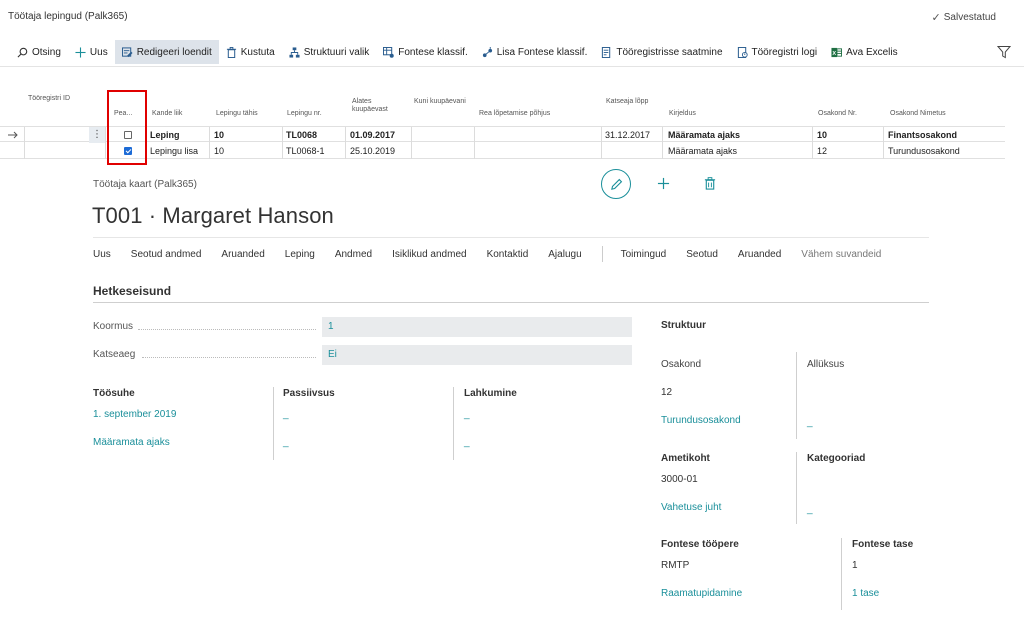 The height and width of the screenshot is (620, 1024). Describe the element at coordinates (467, 414) in the screenshot. I see `leaving-value-1: _` at that location.